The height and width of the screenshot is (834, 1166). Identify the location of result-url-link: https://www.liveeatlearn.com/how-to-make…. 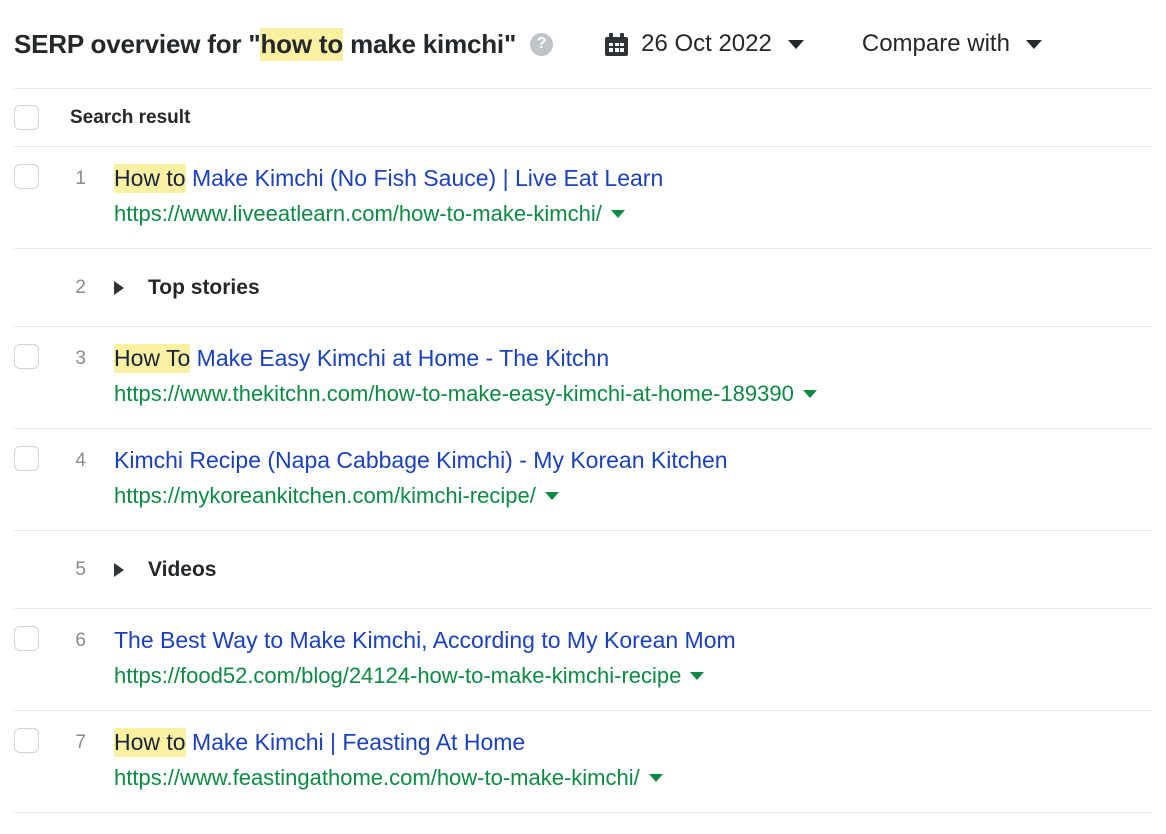
(358, 214).